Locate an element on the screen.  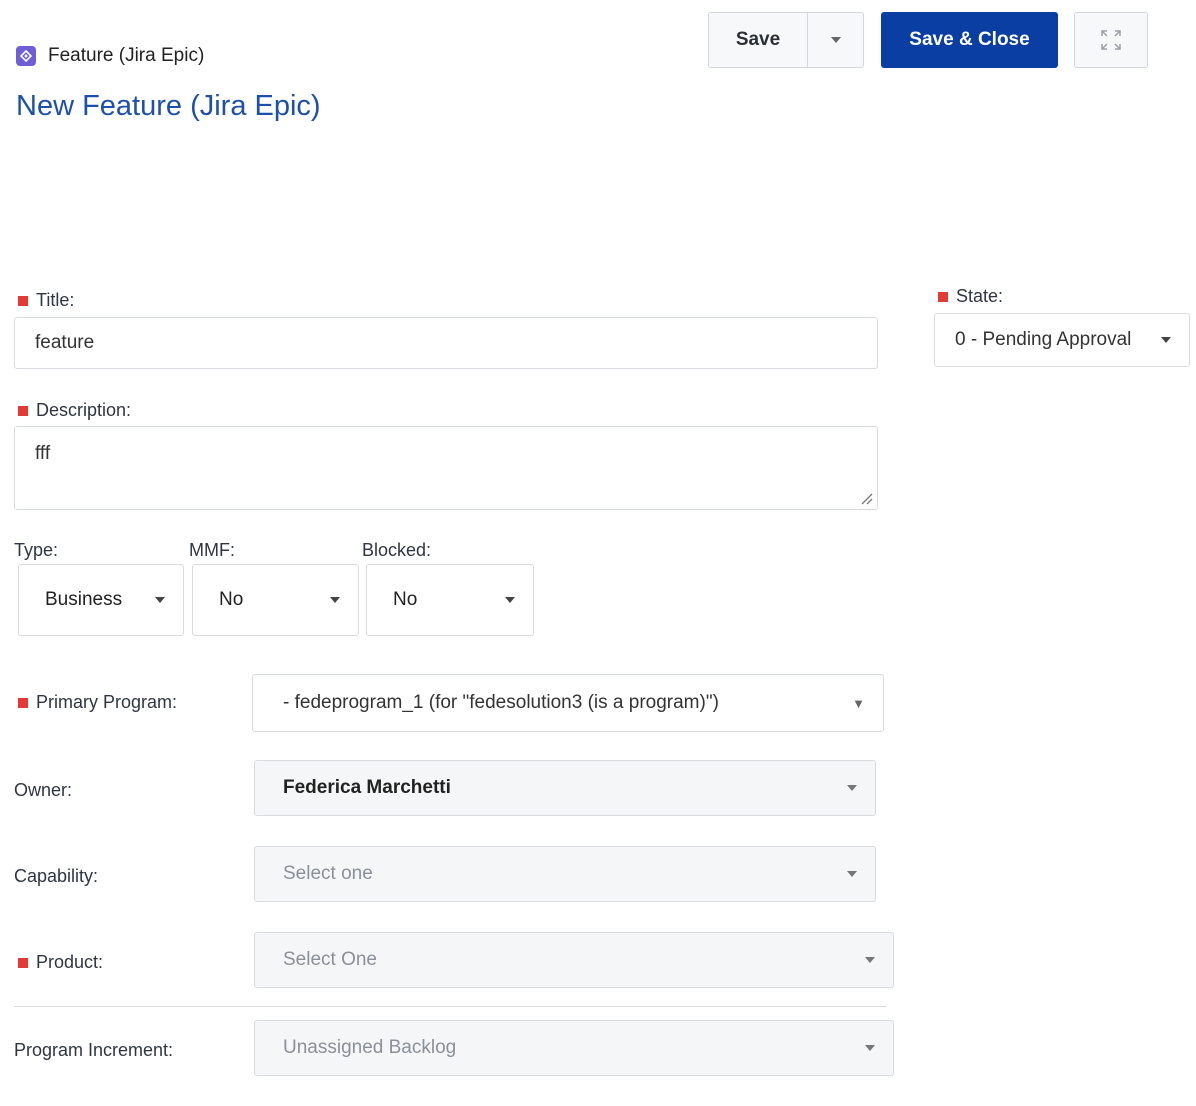
save-and-close-button: Save & Close is located at coordinates (969, 40).